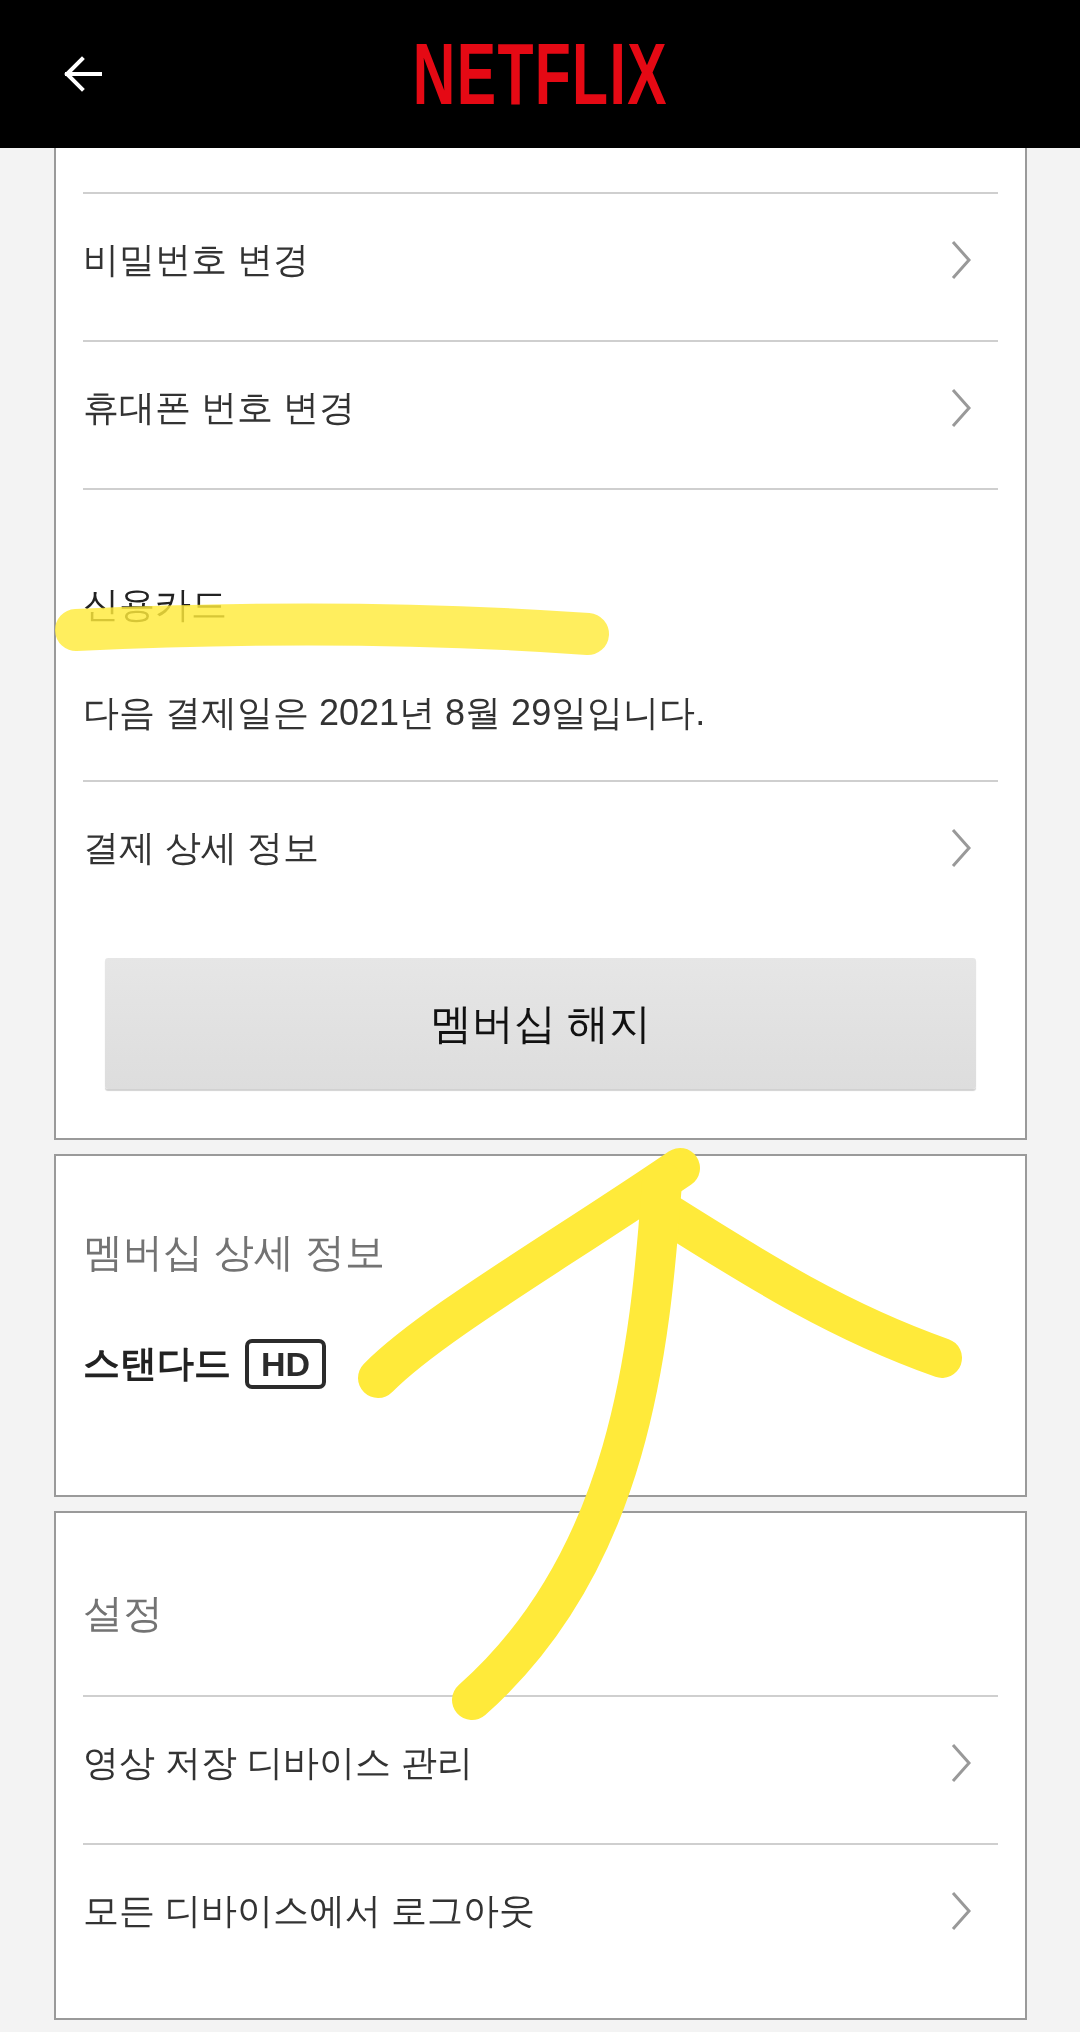  What do you see at coordinates (123, 1613) in the screenshot?
I see `section-title: 설정` at bounding box center [123, 1613].